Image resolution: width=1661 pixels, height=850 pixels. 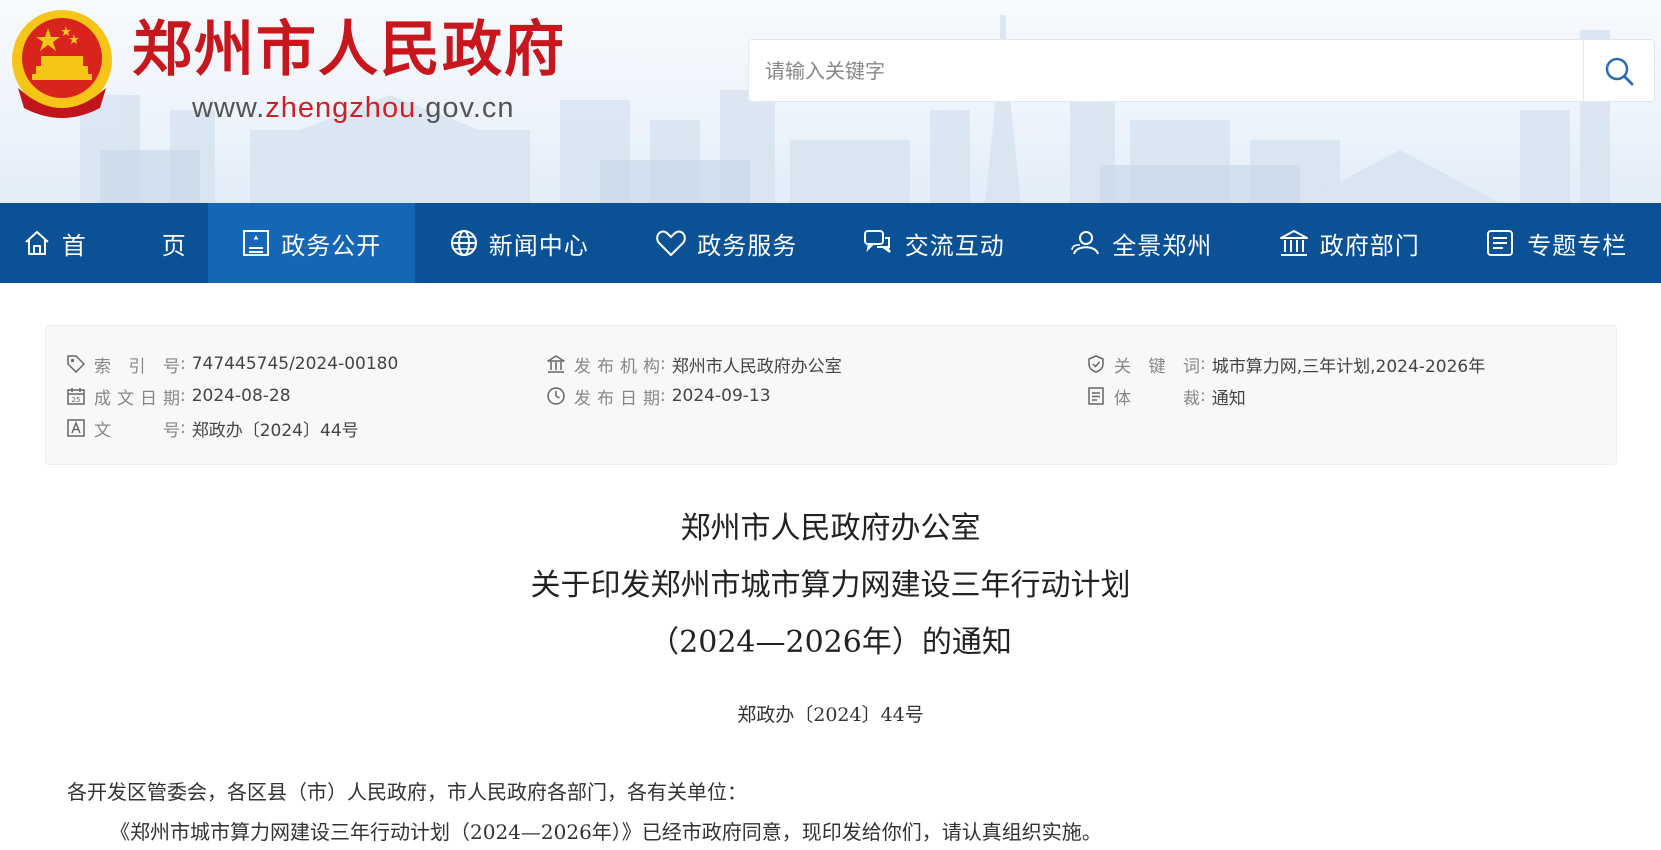 I want to click on meta-value: 通知, so click(x=1228, y=398).